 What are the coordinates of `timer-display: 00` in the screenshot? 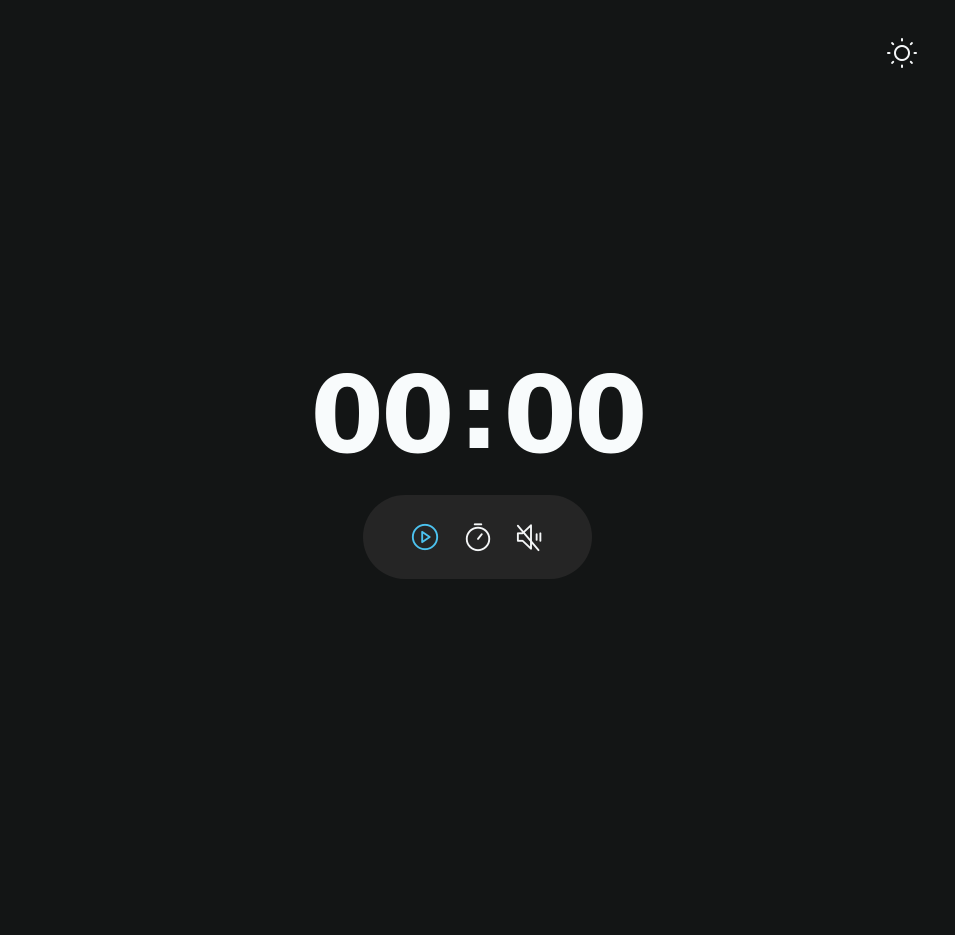 It's located at (477, 416).